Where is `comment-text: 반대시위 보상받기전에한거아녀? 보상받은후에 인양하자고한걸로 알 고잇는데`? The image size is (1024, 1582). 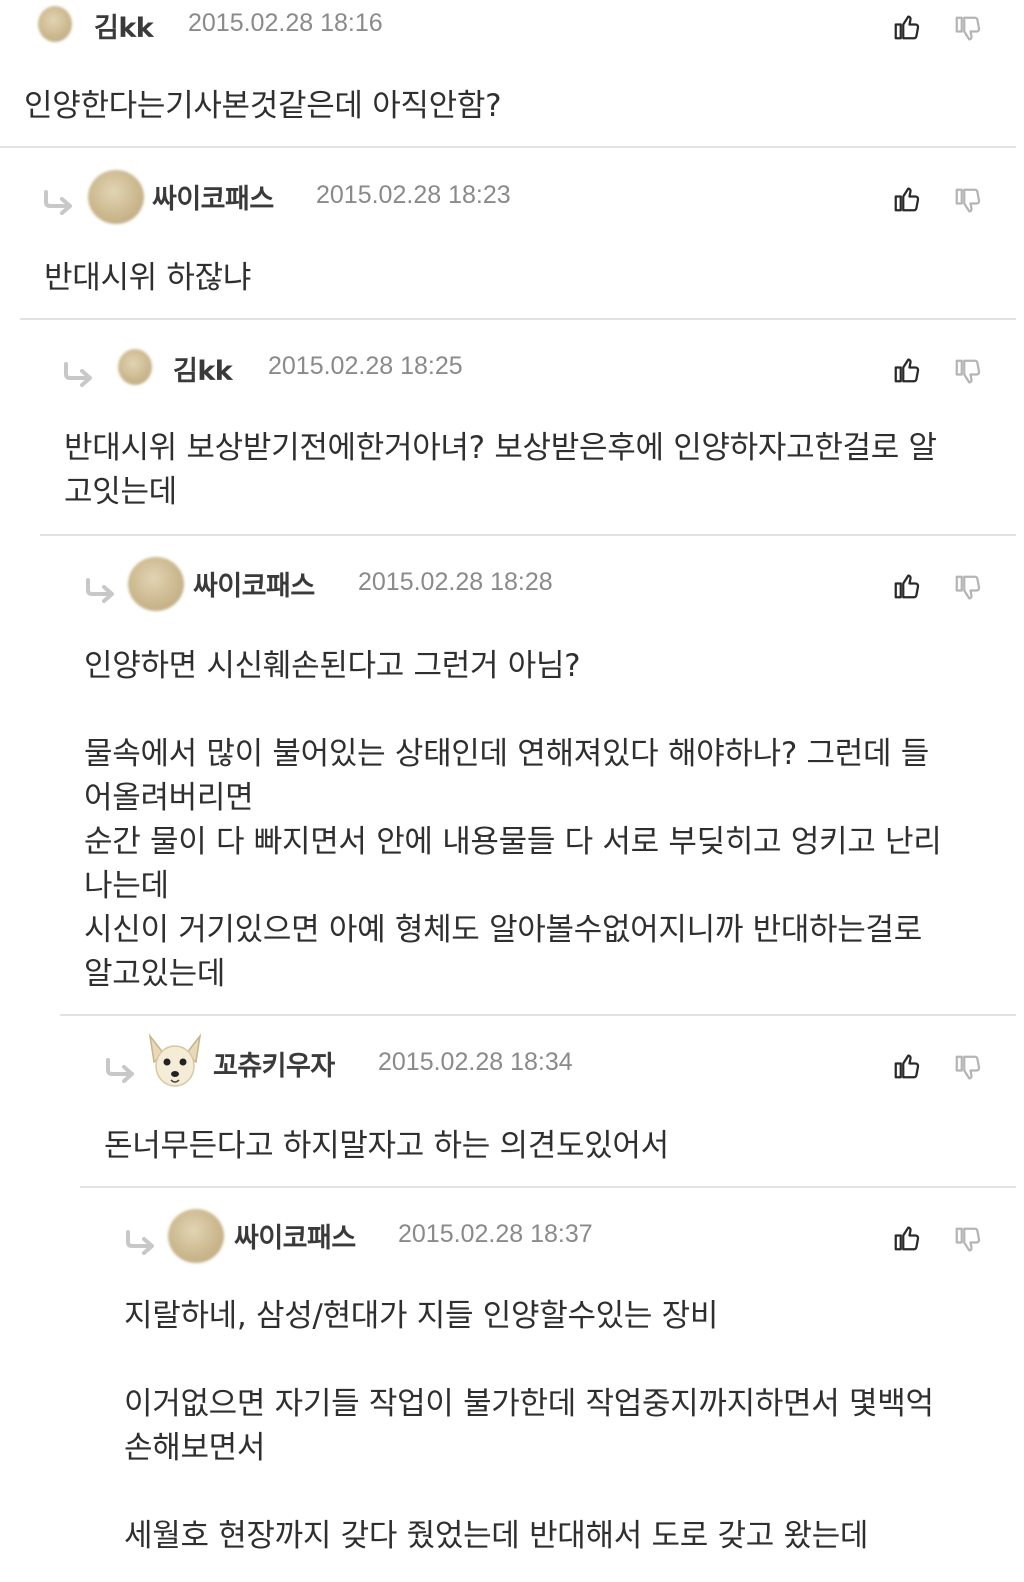 comment-text: 반대시위 보상받기전에한거아녀? 보상받은후에 인양하자고한걸로 알 고잇는데 is located at coordinates (500, 470).